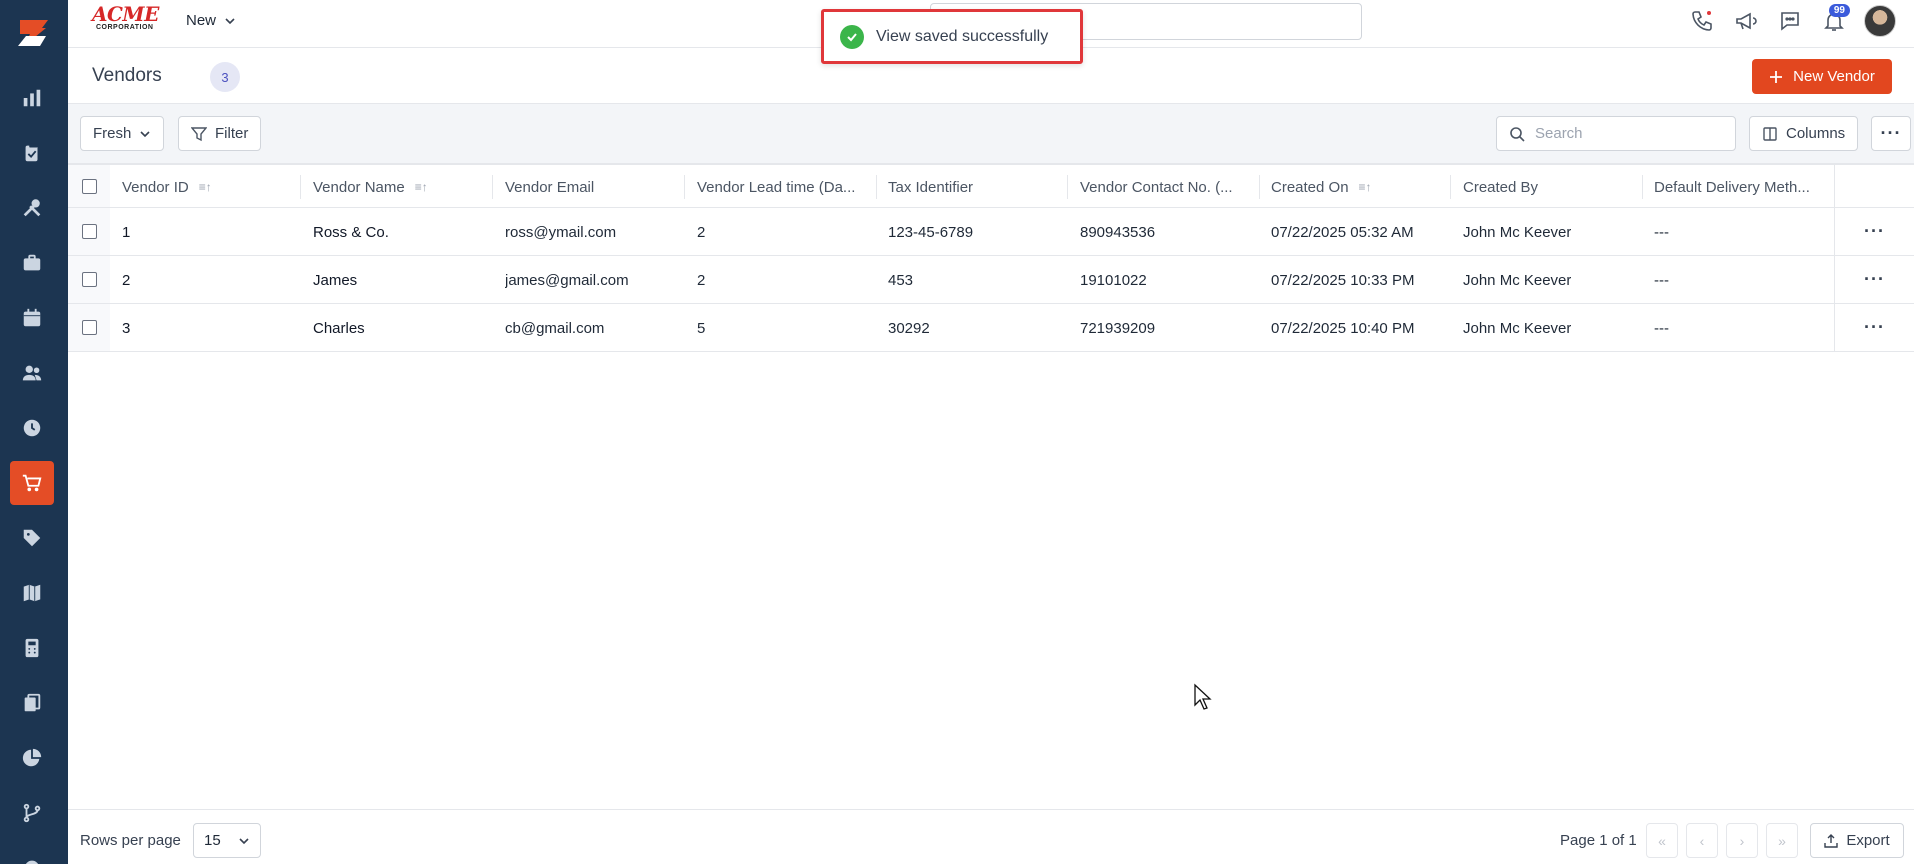 Image resolution: width=1914 pixels, height=864 pixels. I want to click on notification-badge: 99, so click(1839, 10).